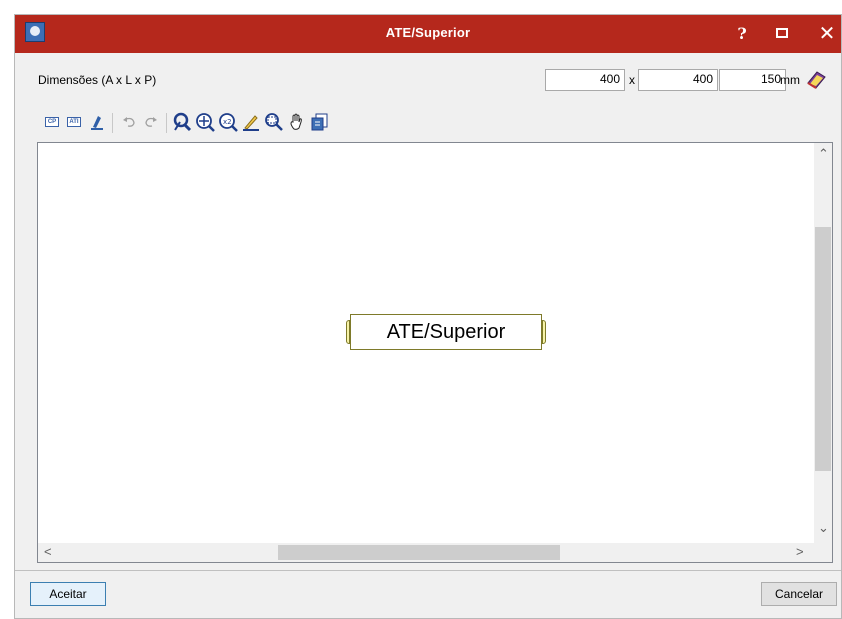 This screenshot has width=842, height=619. Describe the element at coordinates (97, 122) in the screenshot. I see `pen-icon` at that location.